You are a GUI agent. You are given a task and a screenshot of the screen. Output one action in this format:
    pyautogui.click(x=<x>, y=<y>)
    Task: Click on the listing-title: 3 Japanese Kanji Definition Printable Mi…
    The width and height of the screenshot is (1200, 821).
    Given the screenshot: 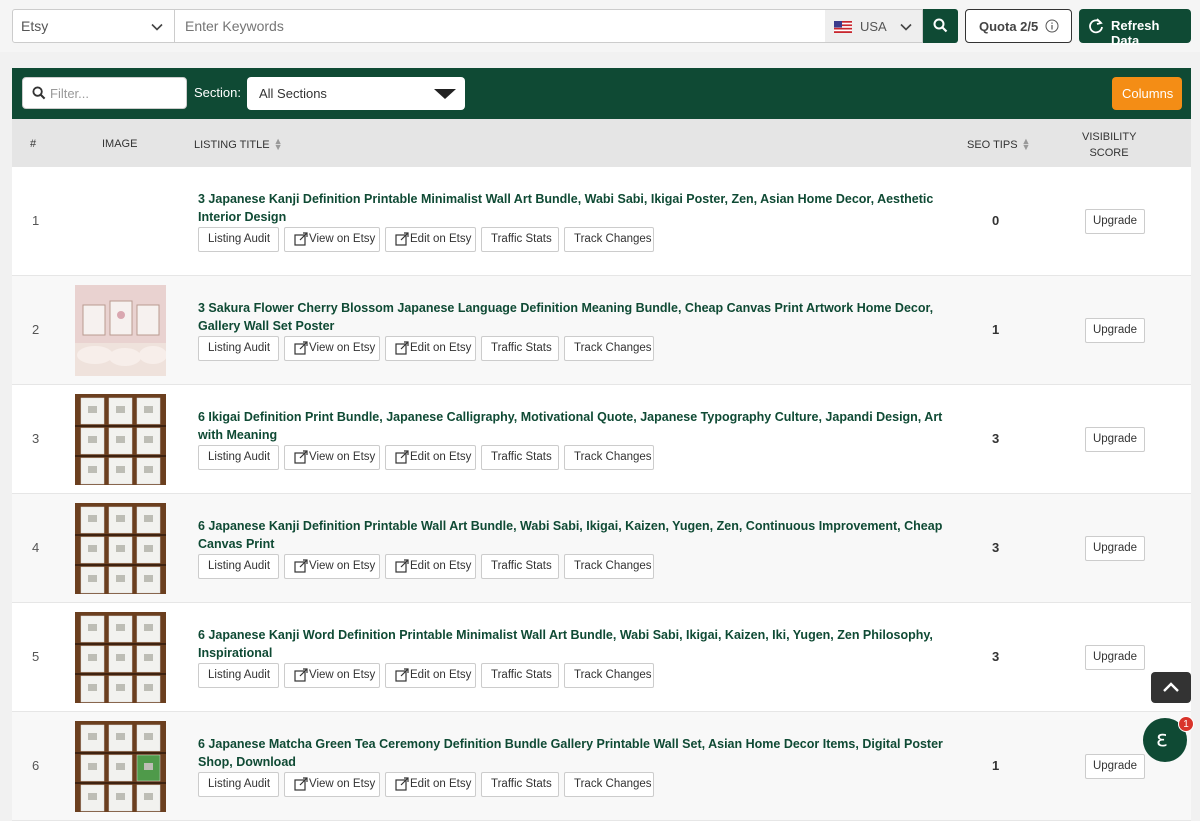 What is the action you would take?
    pyautogui.click(x=575, y=208)
    